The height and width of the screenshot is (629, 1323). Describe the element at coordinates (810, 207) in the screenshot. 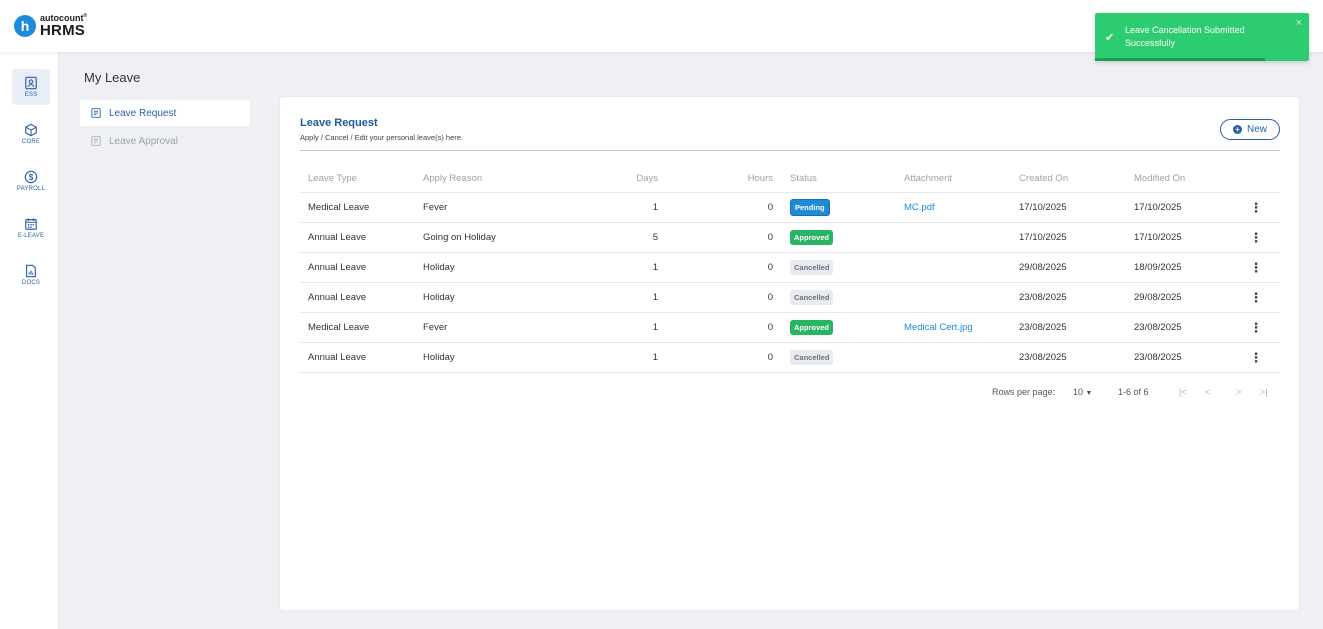

I see `status-badge: Pending` at that location.